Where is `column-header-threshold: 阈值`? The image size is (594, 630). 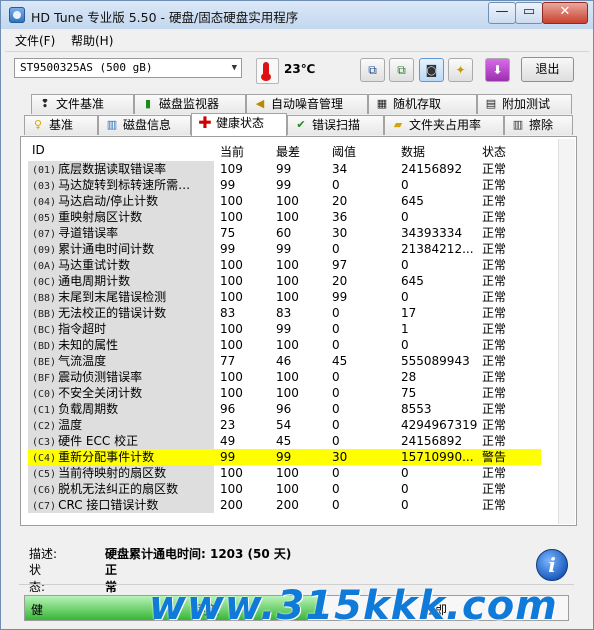
column-header-threshold: 阈值 is located at coordinates (344, 151).